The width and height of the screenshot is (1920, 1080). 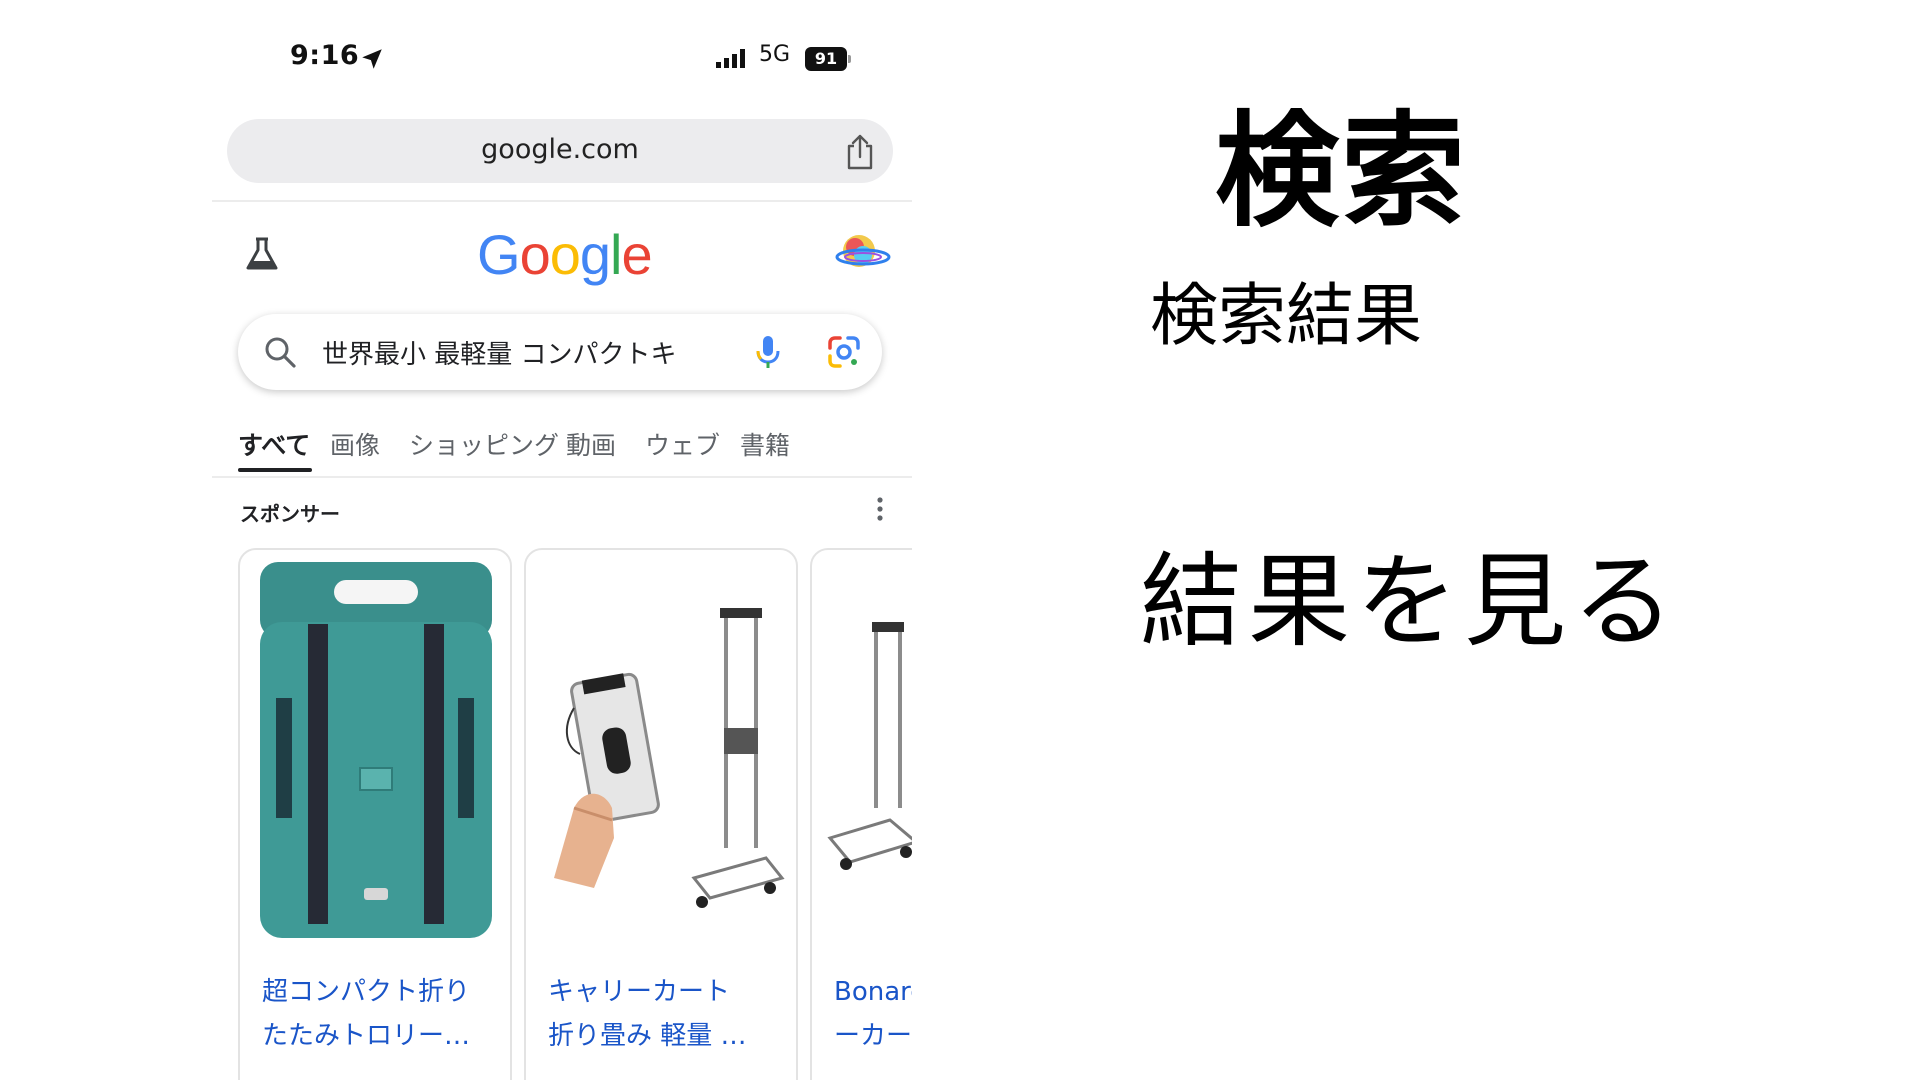 What do you see at coordinates (768, 352) in the screenshot?
I see `microphone-icon` at bounding box center [768, 352].